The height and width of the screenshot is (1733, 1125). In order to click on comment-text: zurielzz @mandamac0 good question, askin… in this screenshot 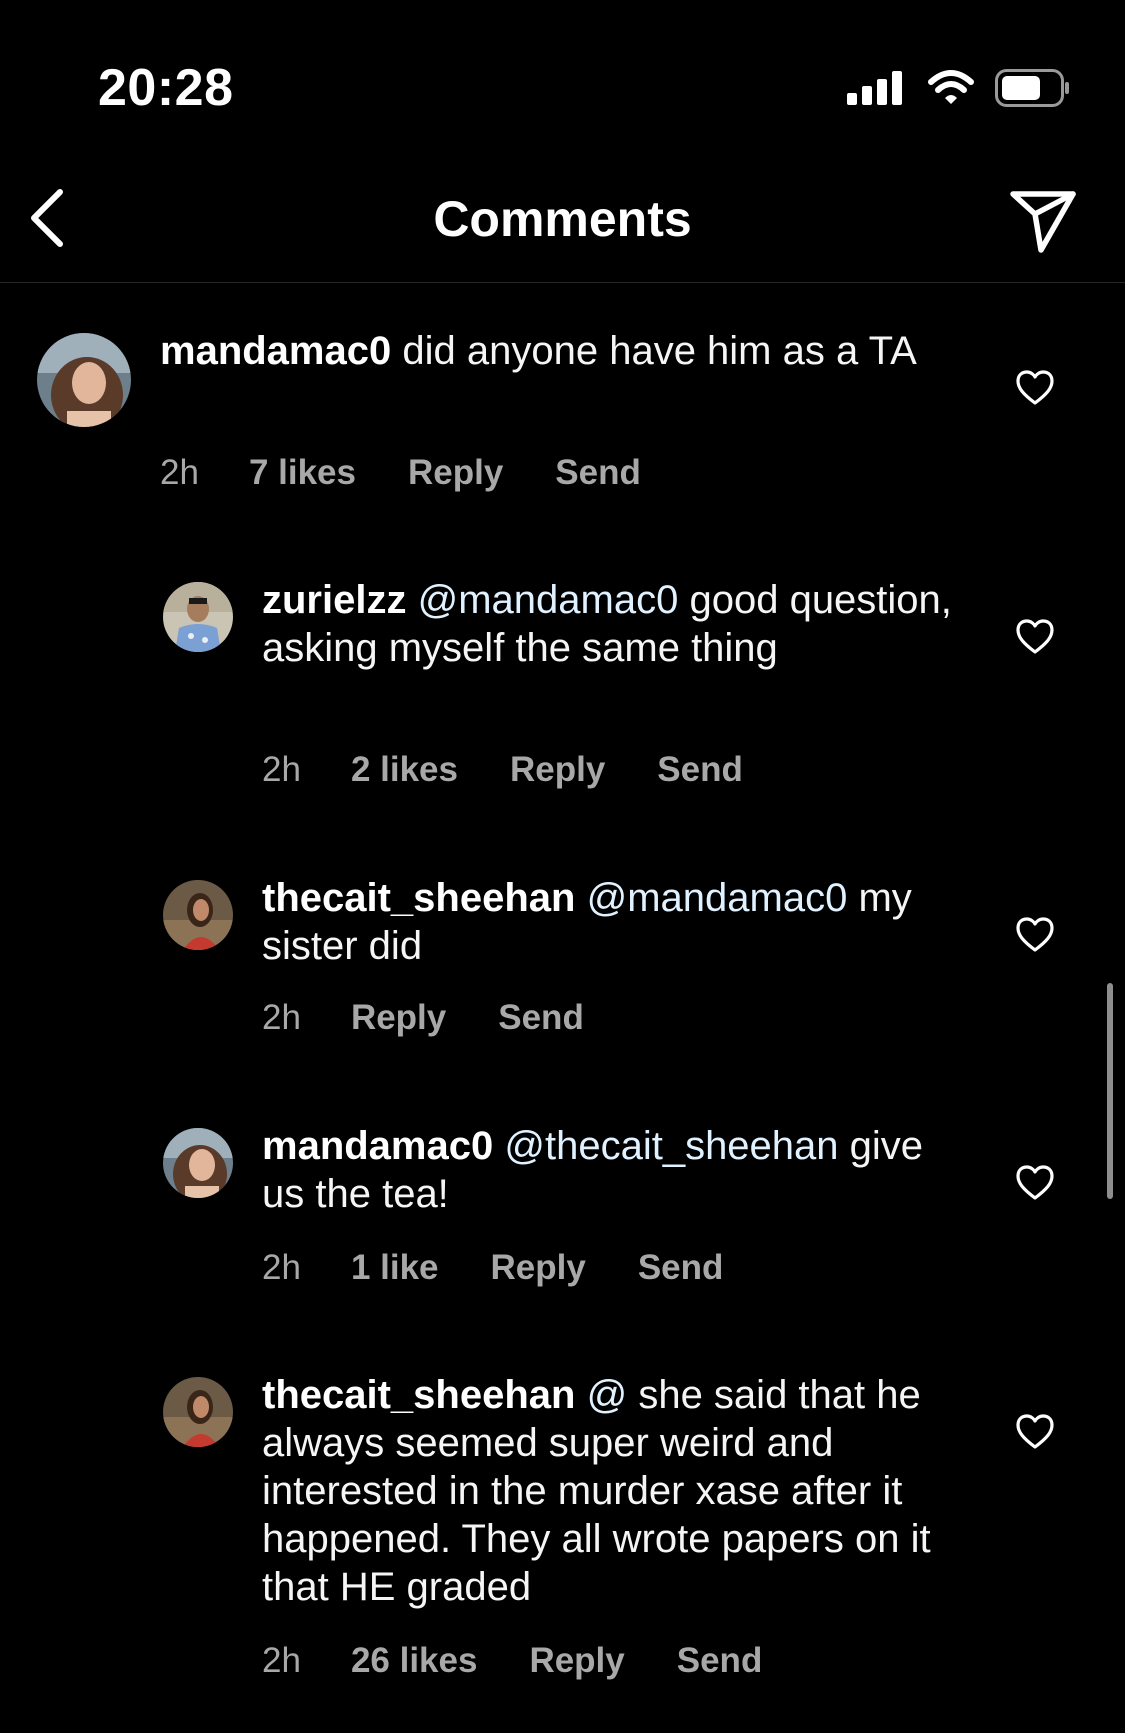, I will do `click(617, 624)`.